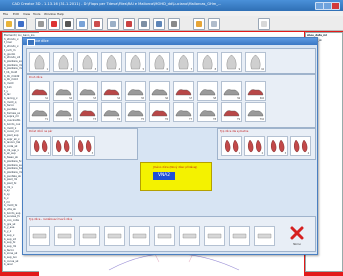  What do you see at coordinates (10, 205) in the screenshot?
I see `layer-item: b_mold_tx` at bounding box center [10, 205].